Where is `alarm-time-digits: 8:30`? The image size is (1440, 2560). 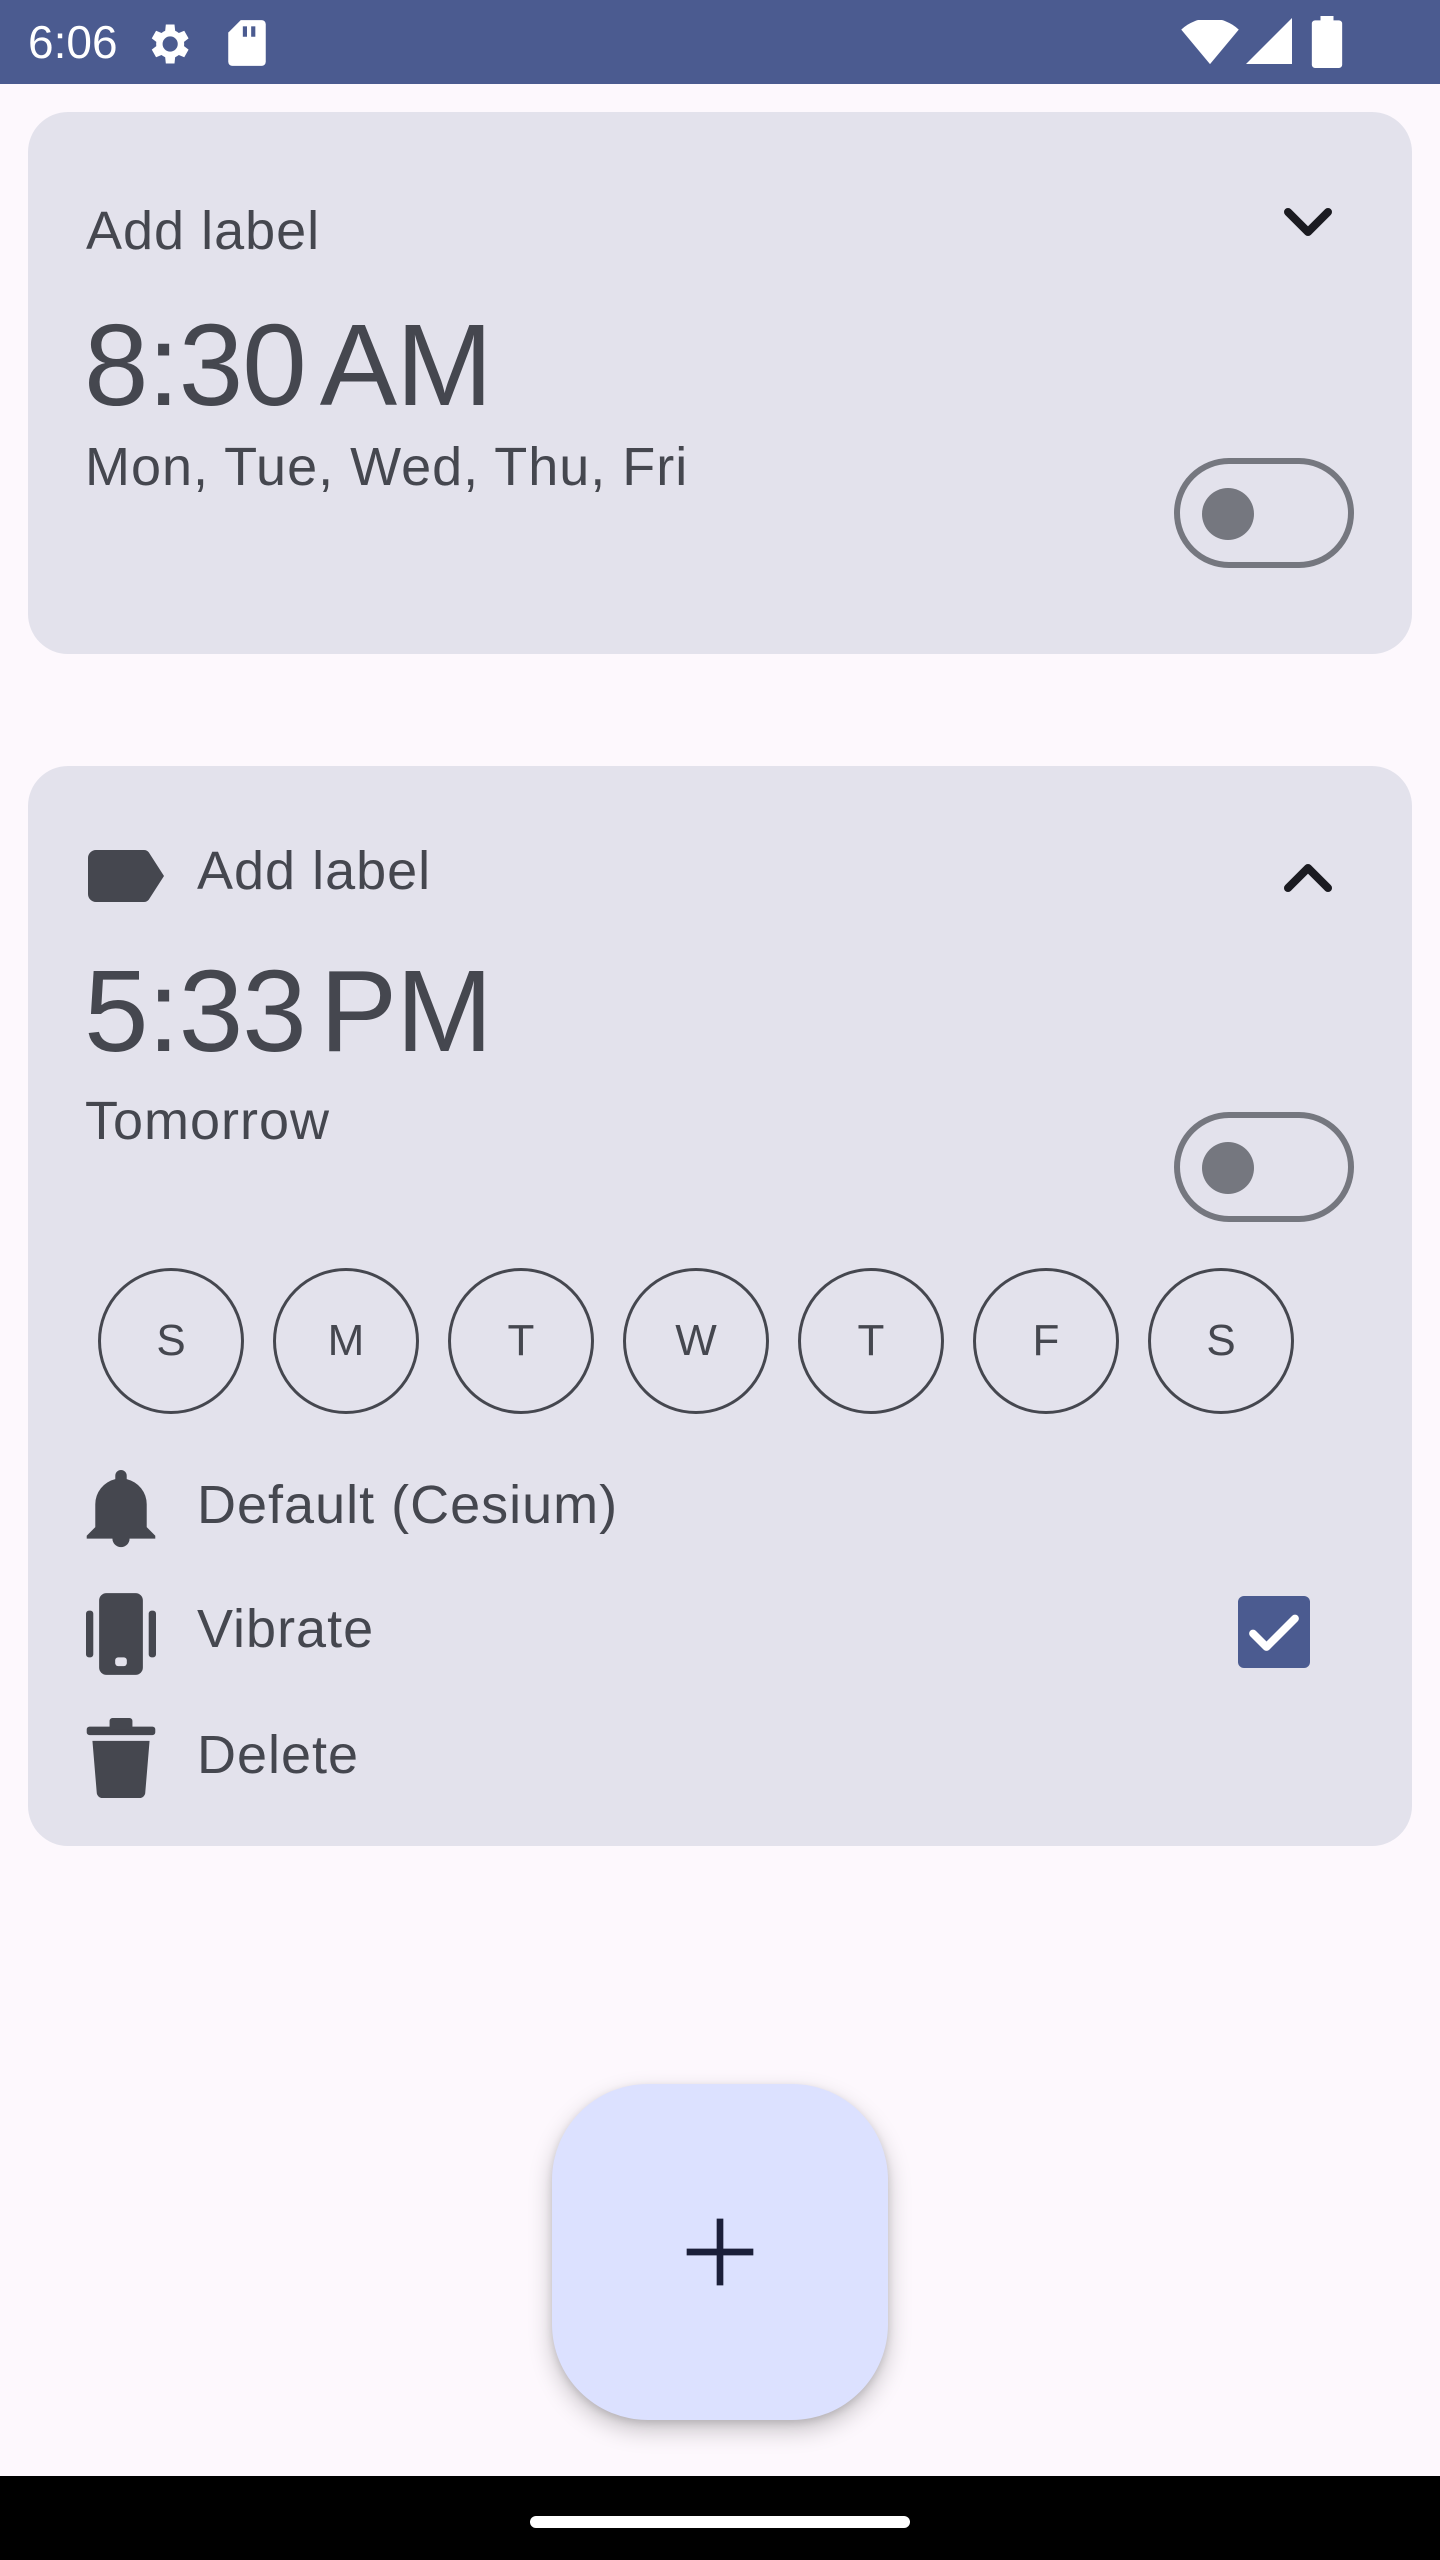 alarm-time-digits: 8:30 is located at coordinates (195, 365).